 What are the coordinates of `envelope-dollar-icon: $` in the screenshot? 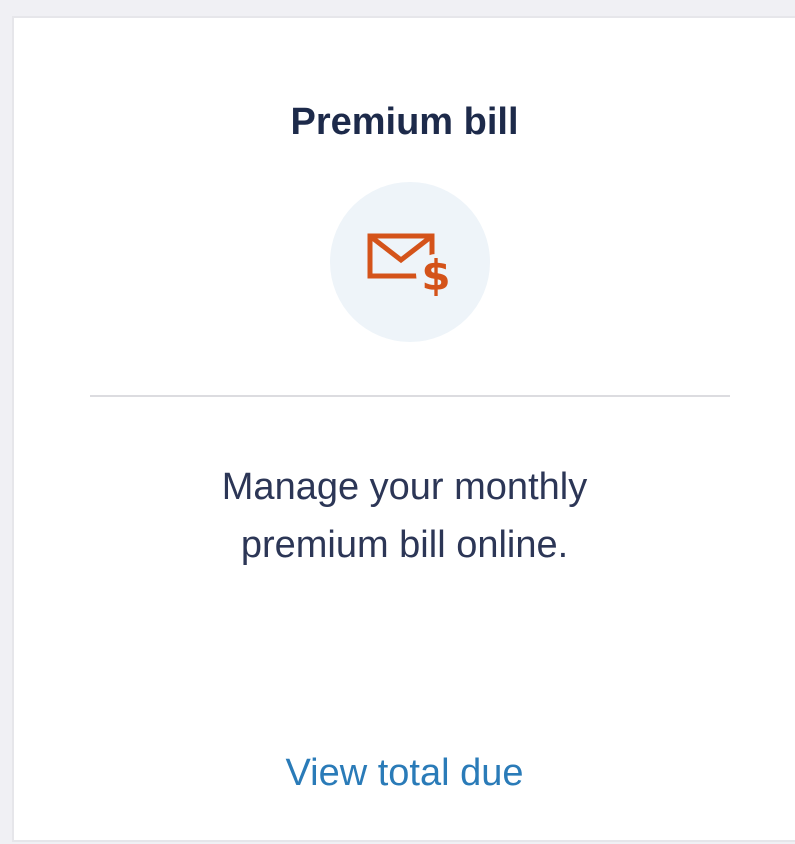 It's located at (411, 265).